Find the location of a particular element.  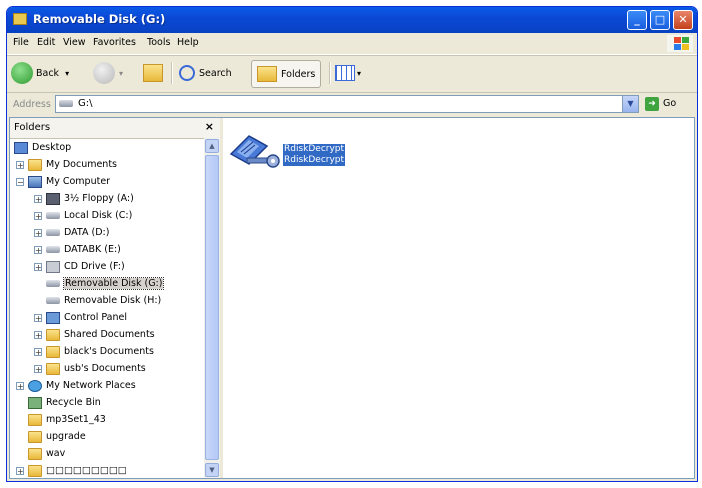

address-bar: Address G:\ ▼ ➜ Go is located at coordinates (352, 104).